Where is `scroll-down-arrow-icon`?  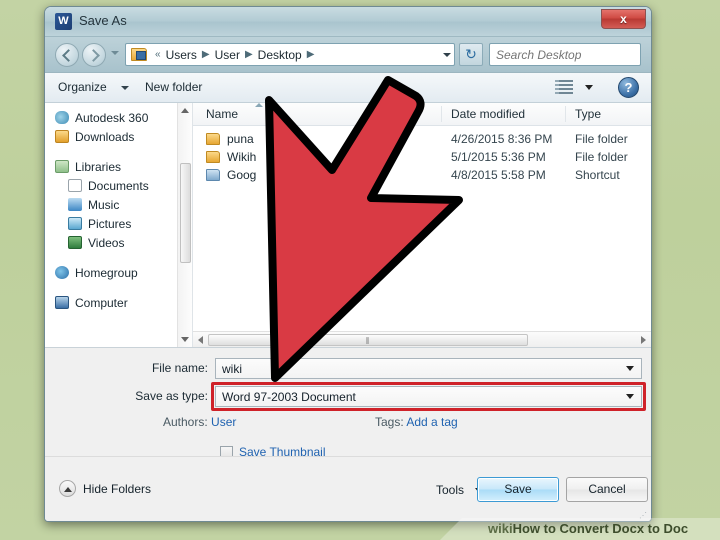
scroll-down-arrow-icon is located at coordinates (185, 339).